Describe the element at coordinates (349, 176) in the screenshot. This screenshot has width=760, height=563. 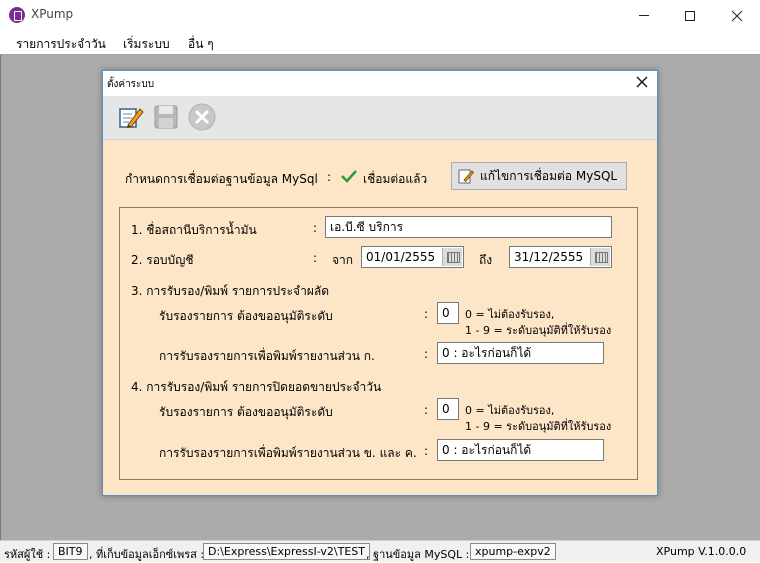
I see `checkmark-icon` at that location.